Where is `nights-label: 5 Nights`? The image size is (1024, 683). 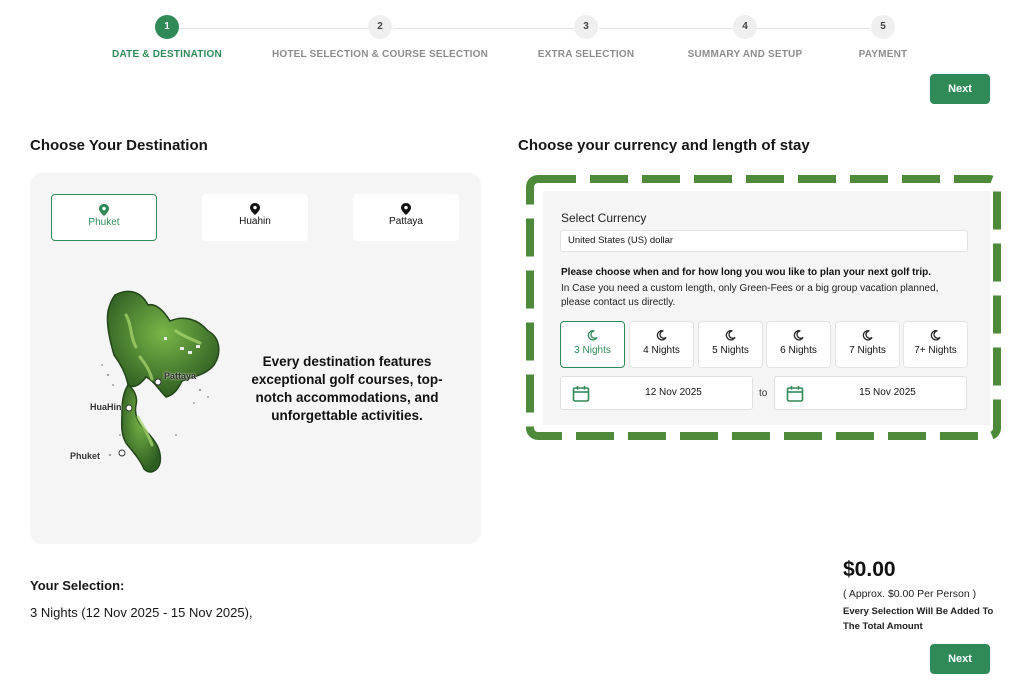 nights-label: 5 Nights is located at coordinates (730, 350).